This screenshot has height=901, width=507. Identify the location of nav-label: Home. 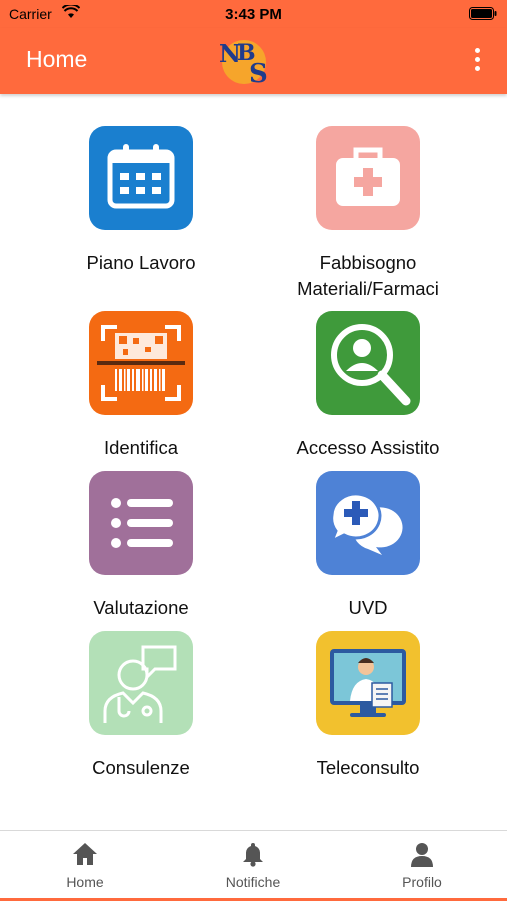
(85, 882).